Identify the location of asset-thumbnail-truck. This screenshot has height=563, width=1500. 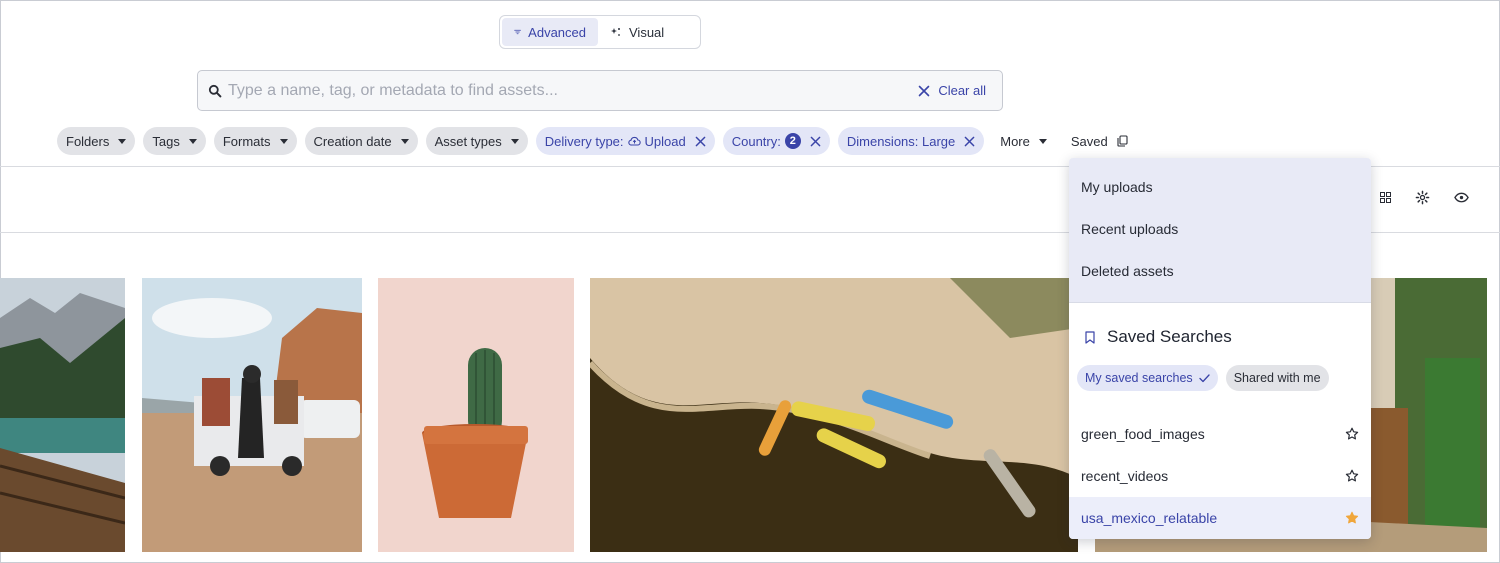
(252, 415).